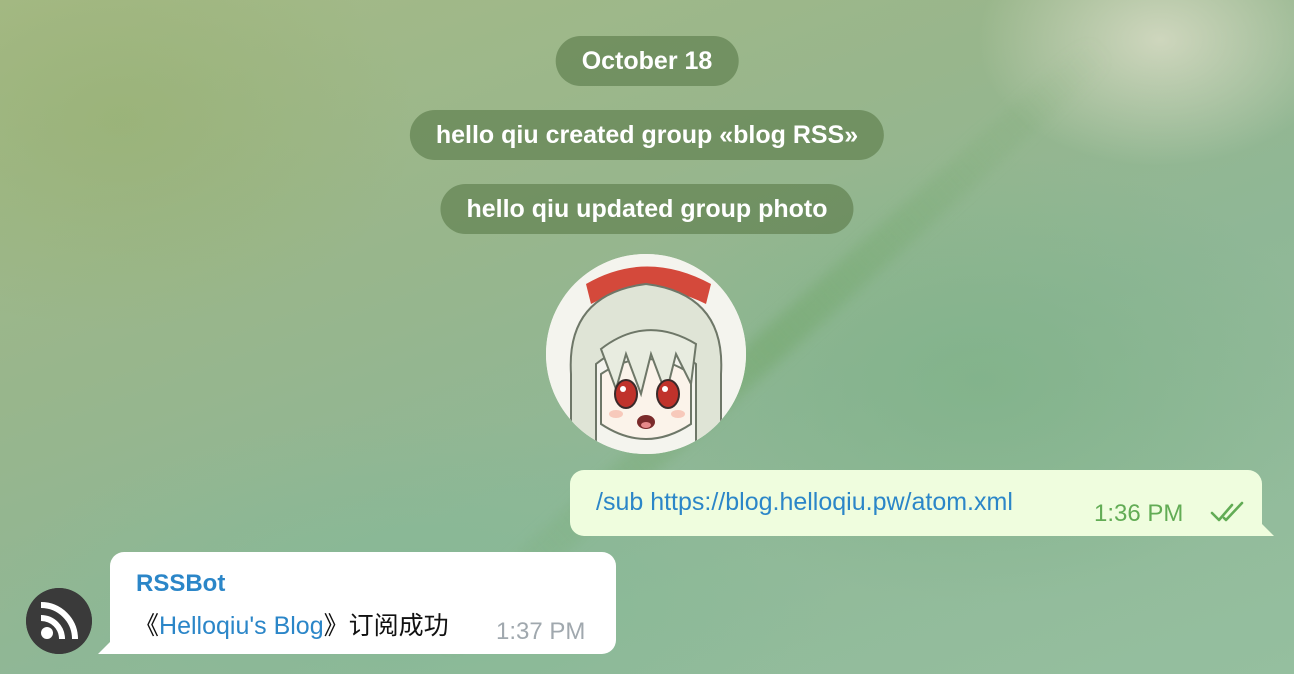 Image resolution: width=1294 pixels, height=674 pixels. I want to click on rss-feed-icon, so click(59, 621).